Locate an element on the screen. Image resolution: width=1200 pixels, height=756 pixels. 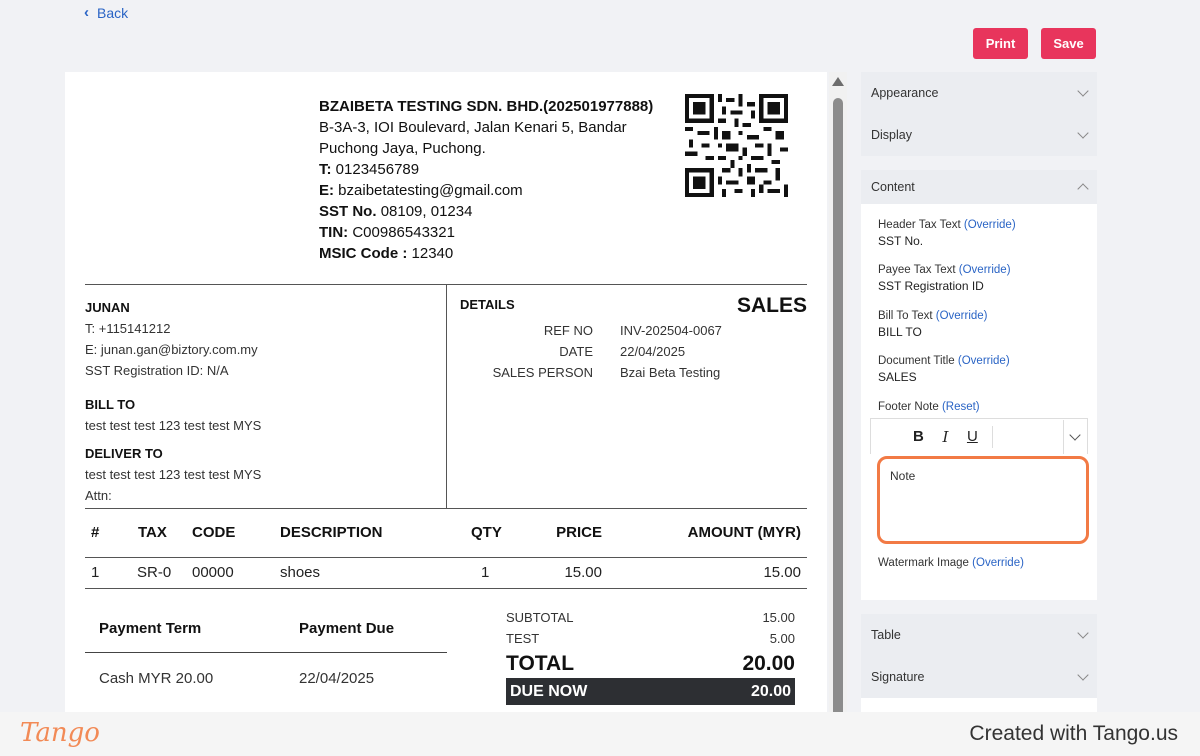
save-button: Save is located at coordinates (1068, 43).